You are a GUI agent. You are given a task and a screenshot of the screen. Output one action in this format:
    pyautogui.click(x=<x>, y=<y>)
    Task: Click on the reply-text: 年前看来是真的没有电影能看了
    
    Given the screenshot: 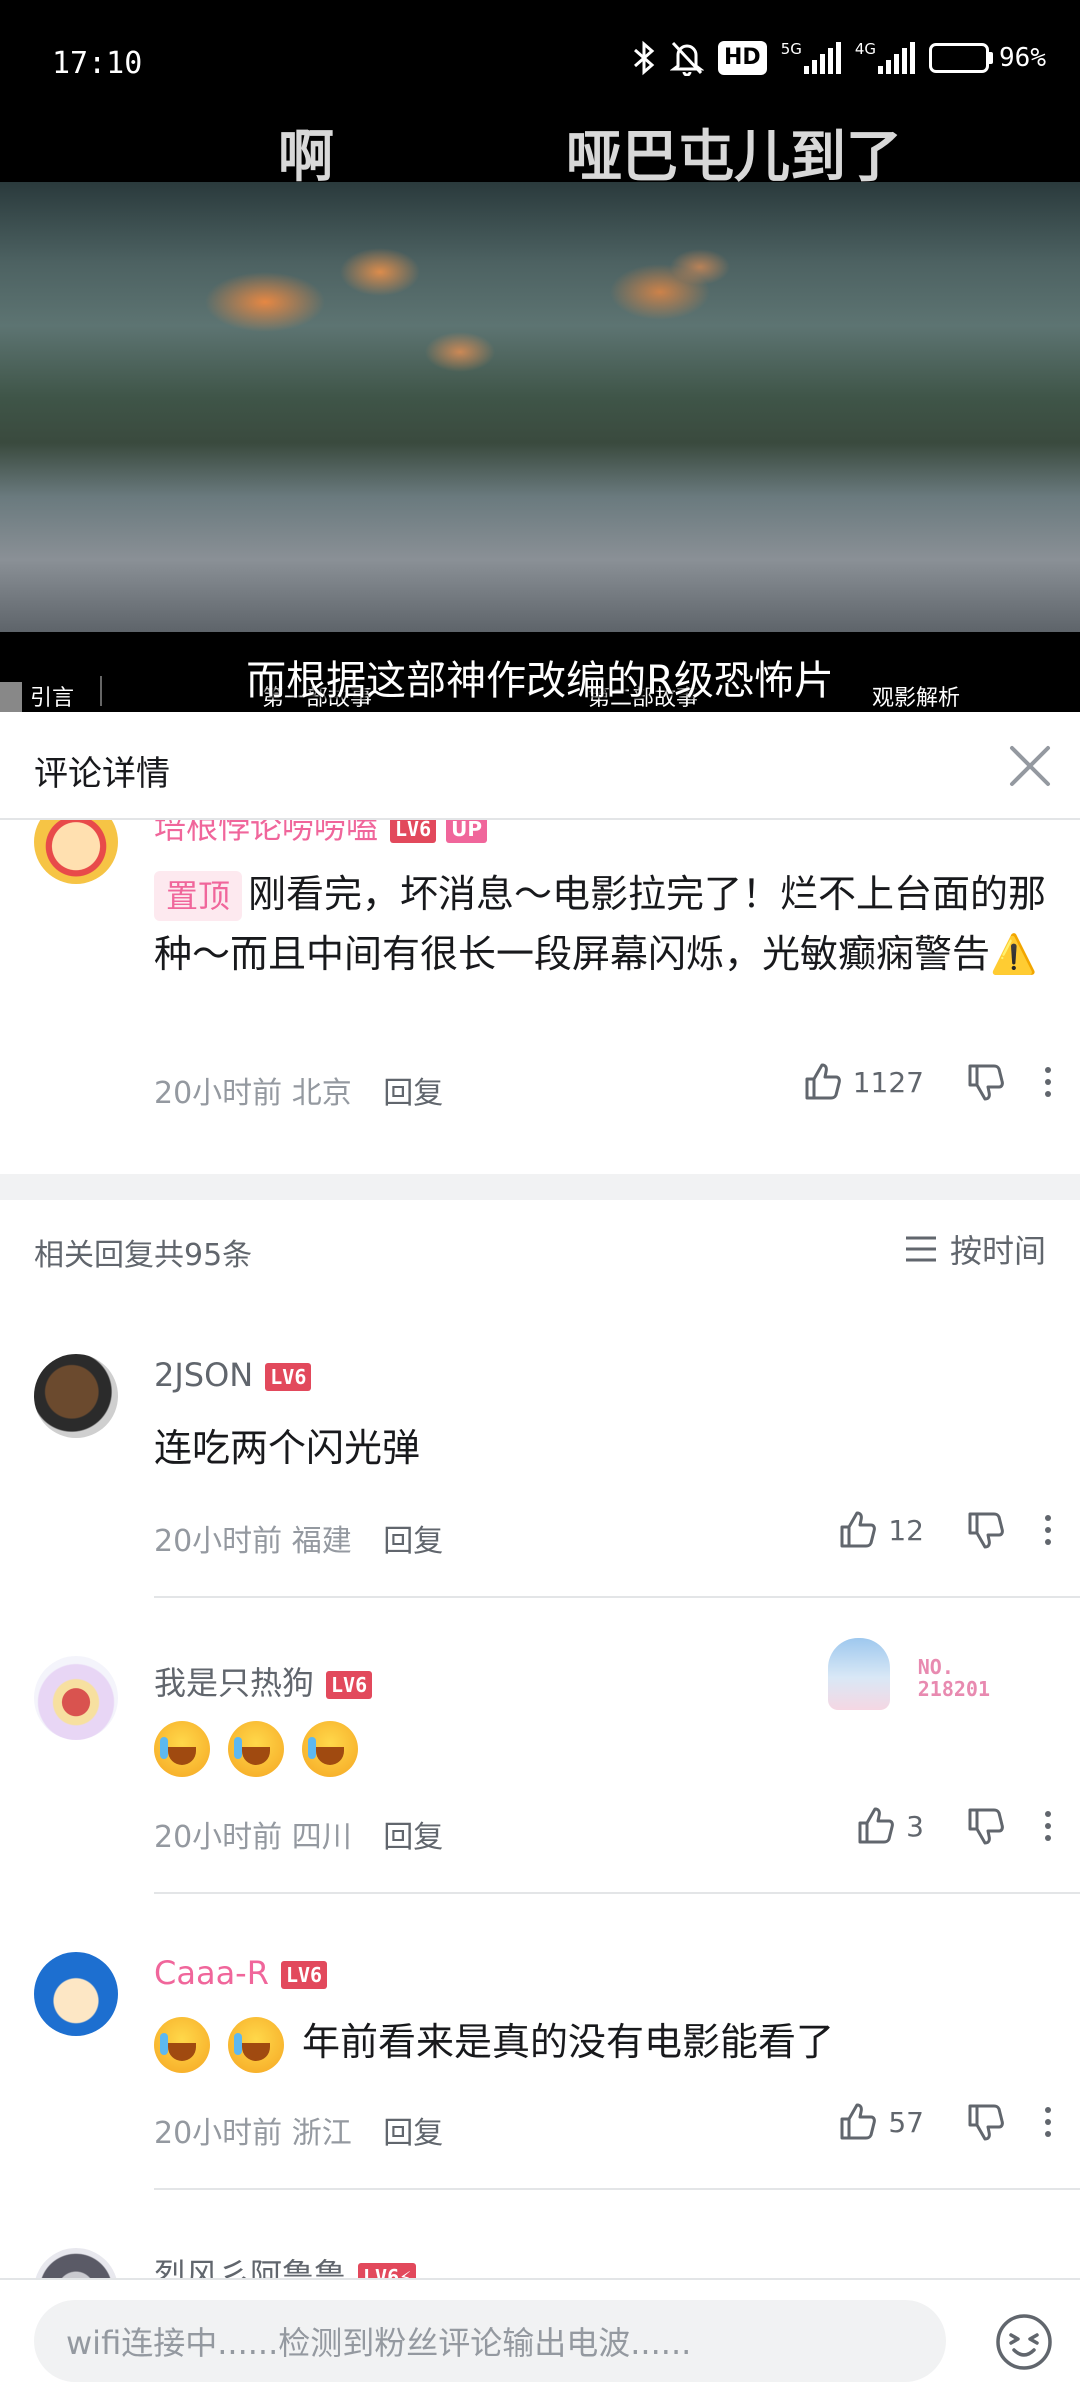 What is the action you would take?
    pyautogui.click(x=604, y=2042)
    